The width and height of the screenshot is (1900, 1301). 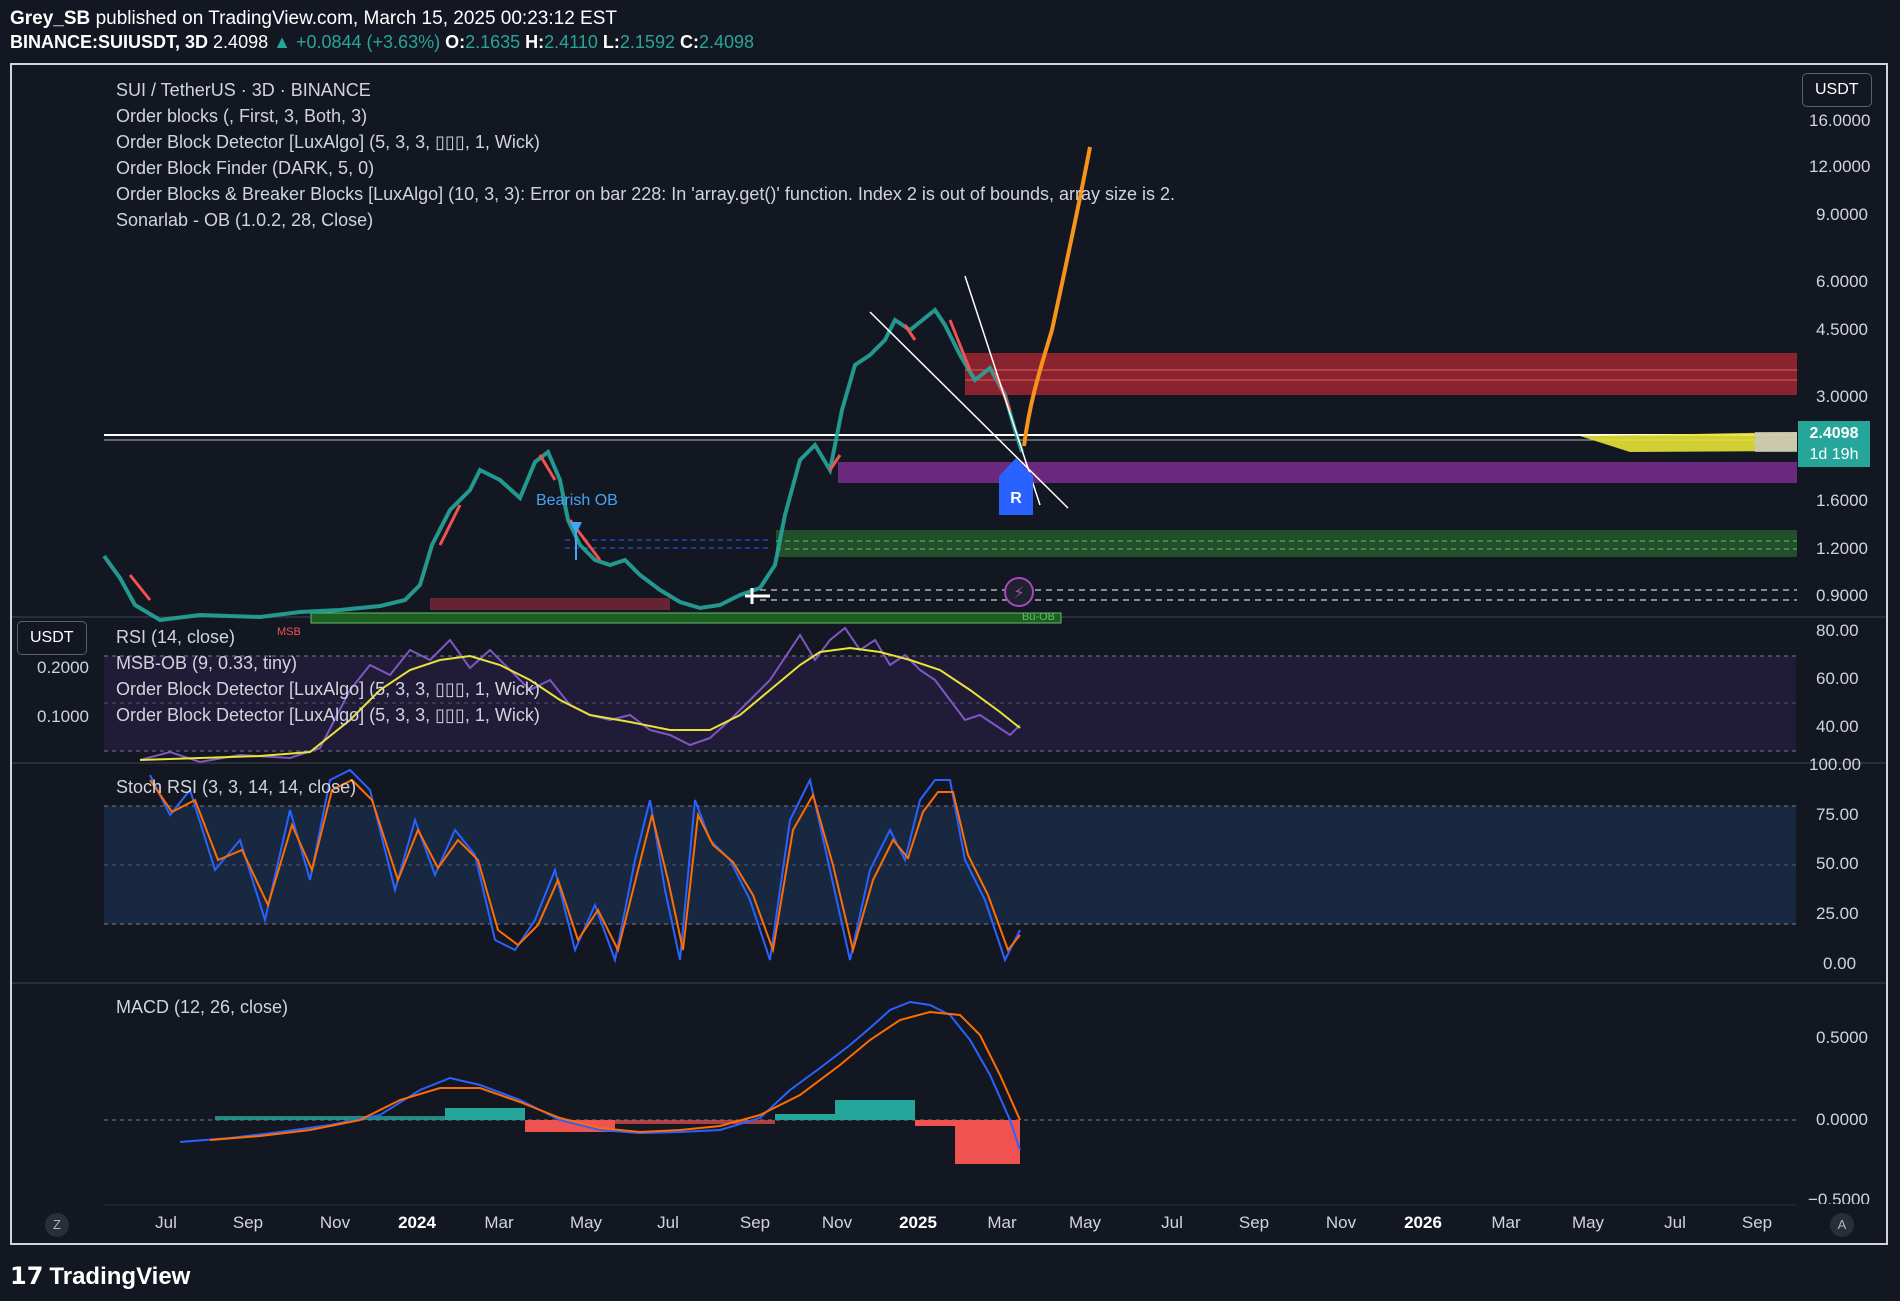 What do you see at coordinates (245, 168) in the screenshot?
I see `main-legend-indicator: Order Block Finder (DARK, 5, 0)` at bounding box center [245, 168].